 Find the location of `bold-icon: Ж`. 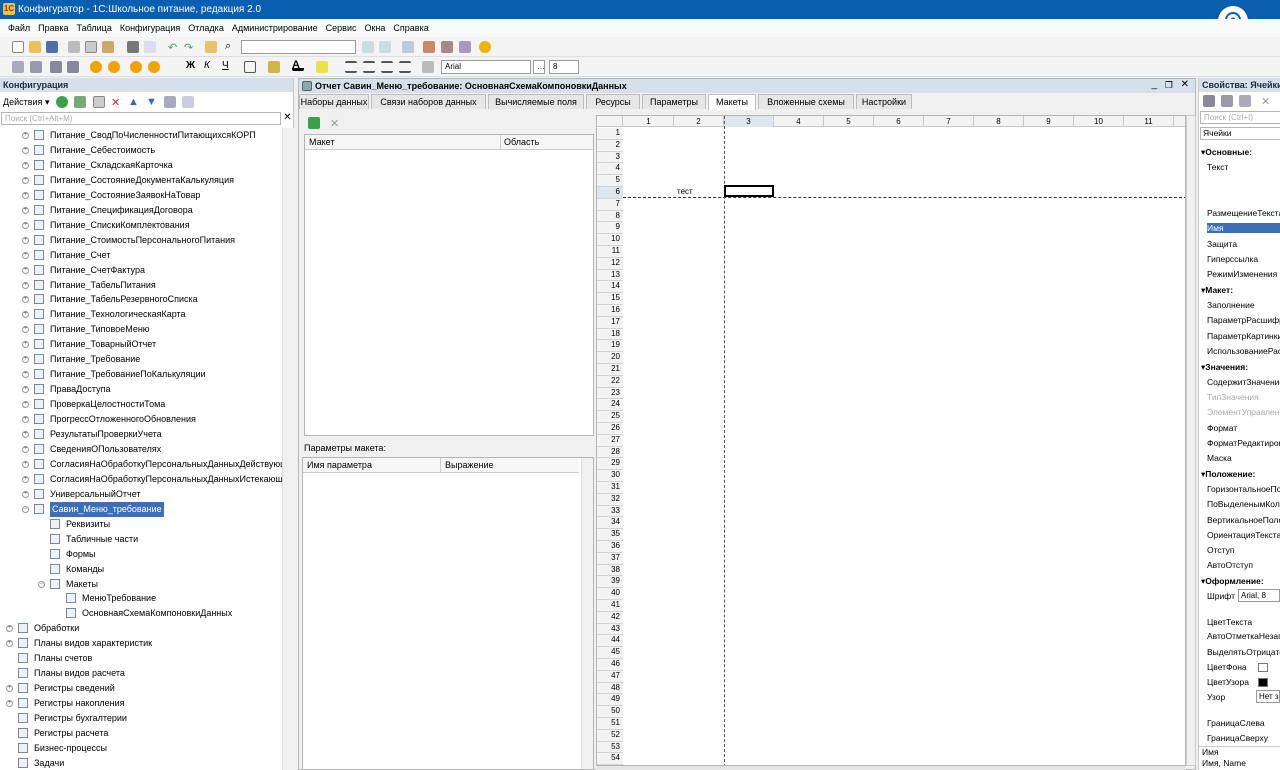

bold-icon: Ж is located at coordinates (192, 66).